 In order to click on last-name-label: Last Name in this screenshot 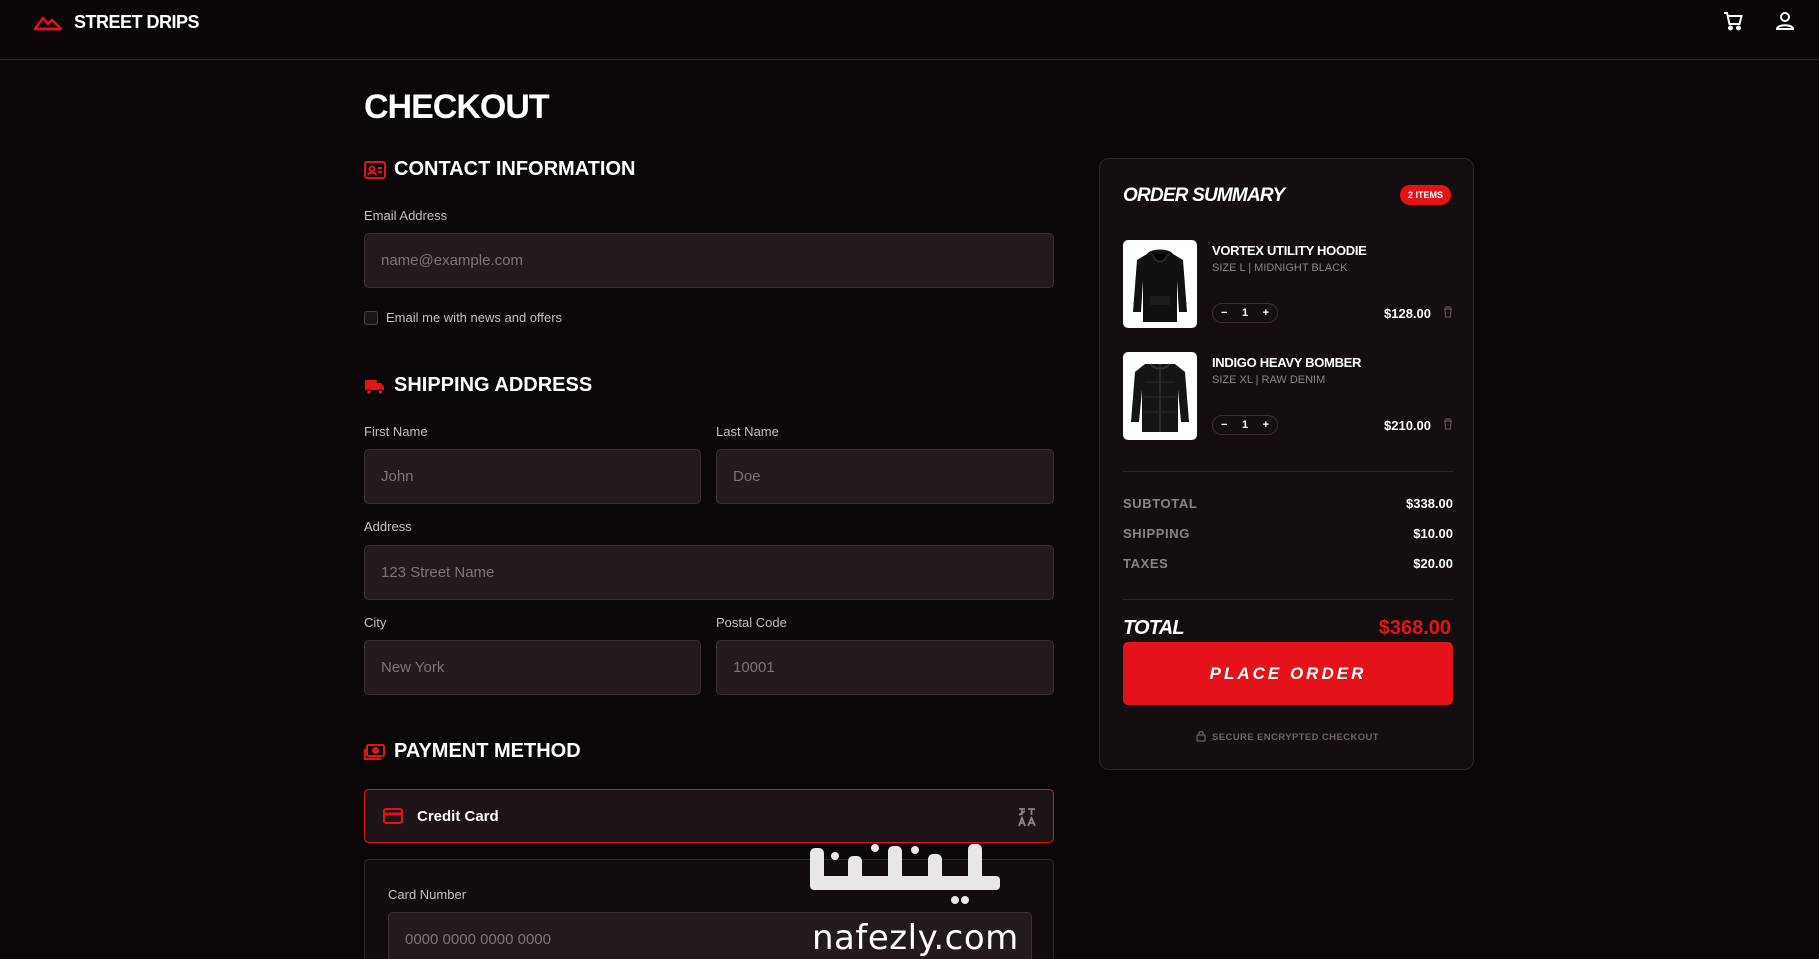, I will do `click(747, 431)`.